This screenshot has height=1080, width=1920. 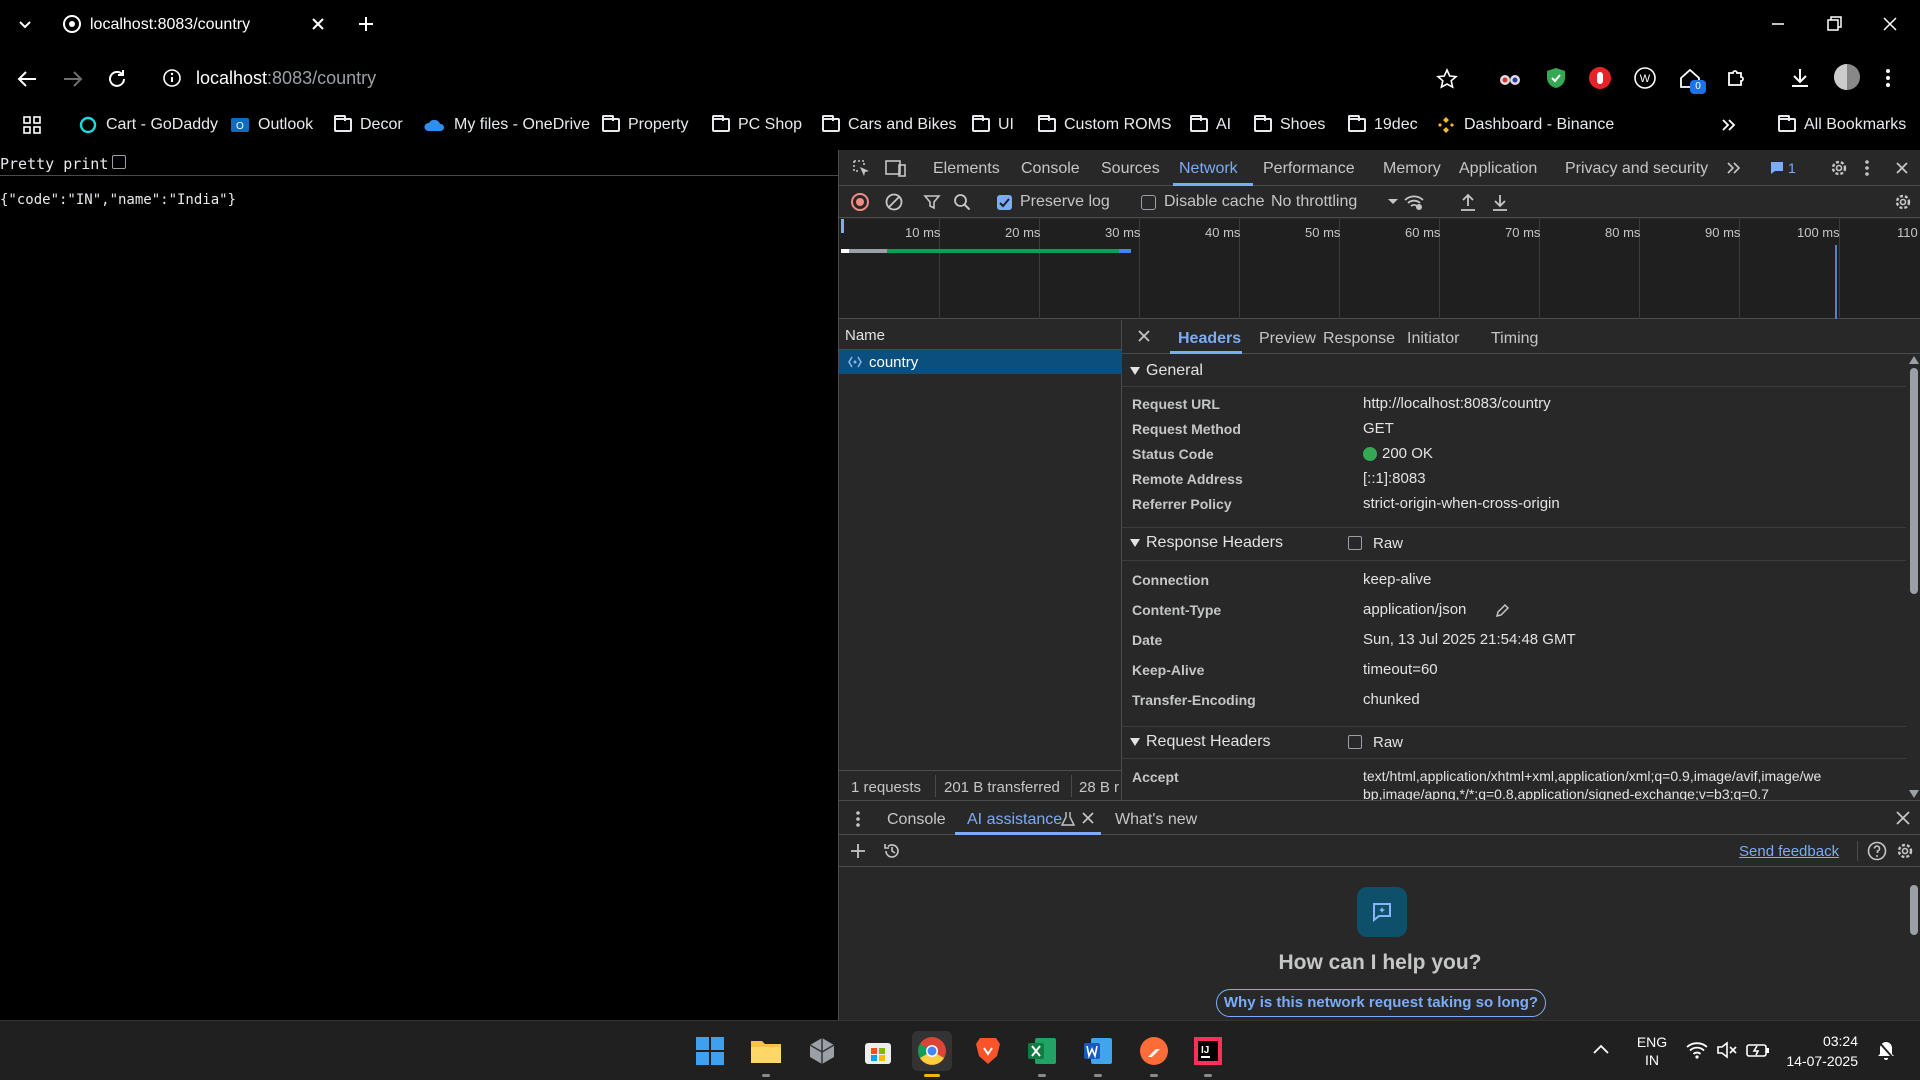 What do you see at coordinates (1154, 1054) in the screenshot?
I see `postman-icon` at bounding box center [1154, 1054].